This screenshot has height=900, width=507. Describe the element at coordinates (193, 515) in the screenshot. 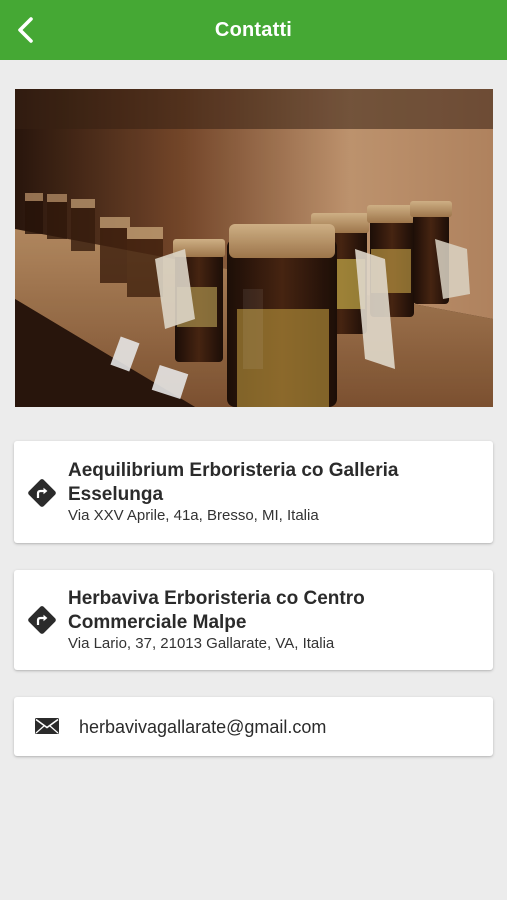

I see `contact-address: Via XXV Aprile, 41a, Bresso, MI, Italia` at that location.